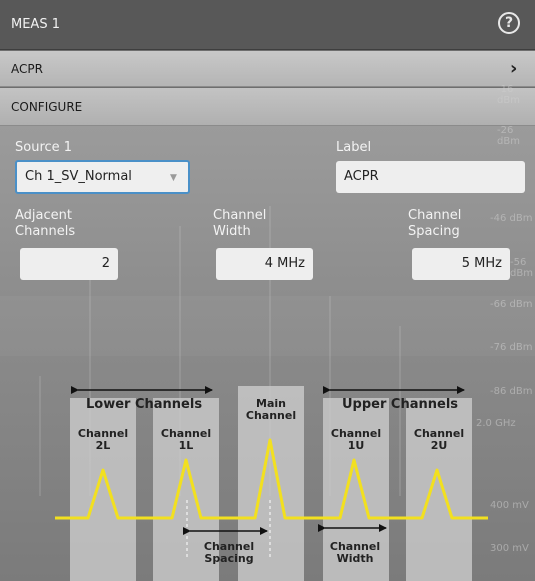 This screenshot has height=581, width=535. What do you see at coordinates (439, 439) in the screenshot?
I see `channel-2u-label: Channel 2U` at bounding box center [439, 439].